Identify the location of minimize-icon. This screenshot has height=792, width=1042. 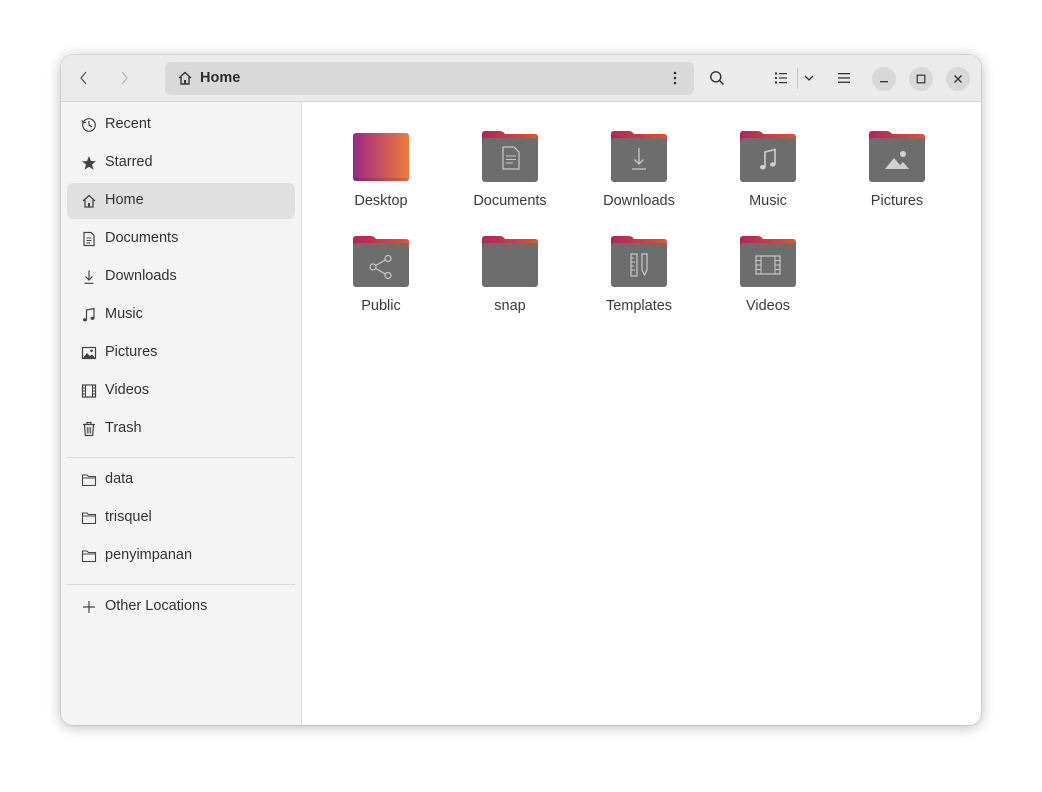
(884, 82).